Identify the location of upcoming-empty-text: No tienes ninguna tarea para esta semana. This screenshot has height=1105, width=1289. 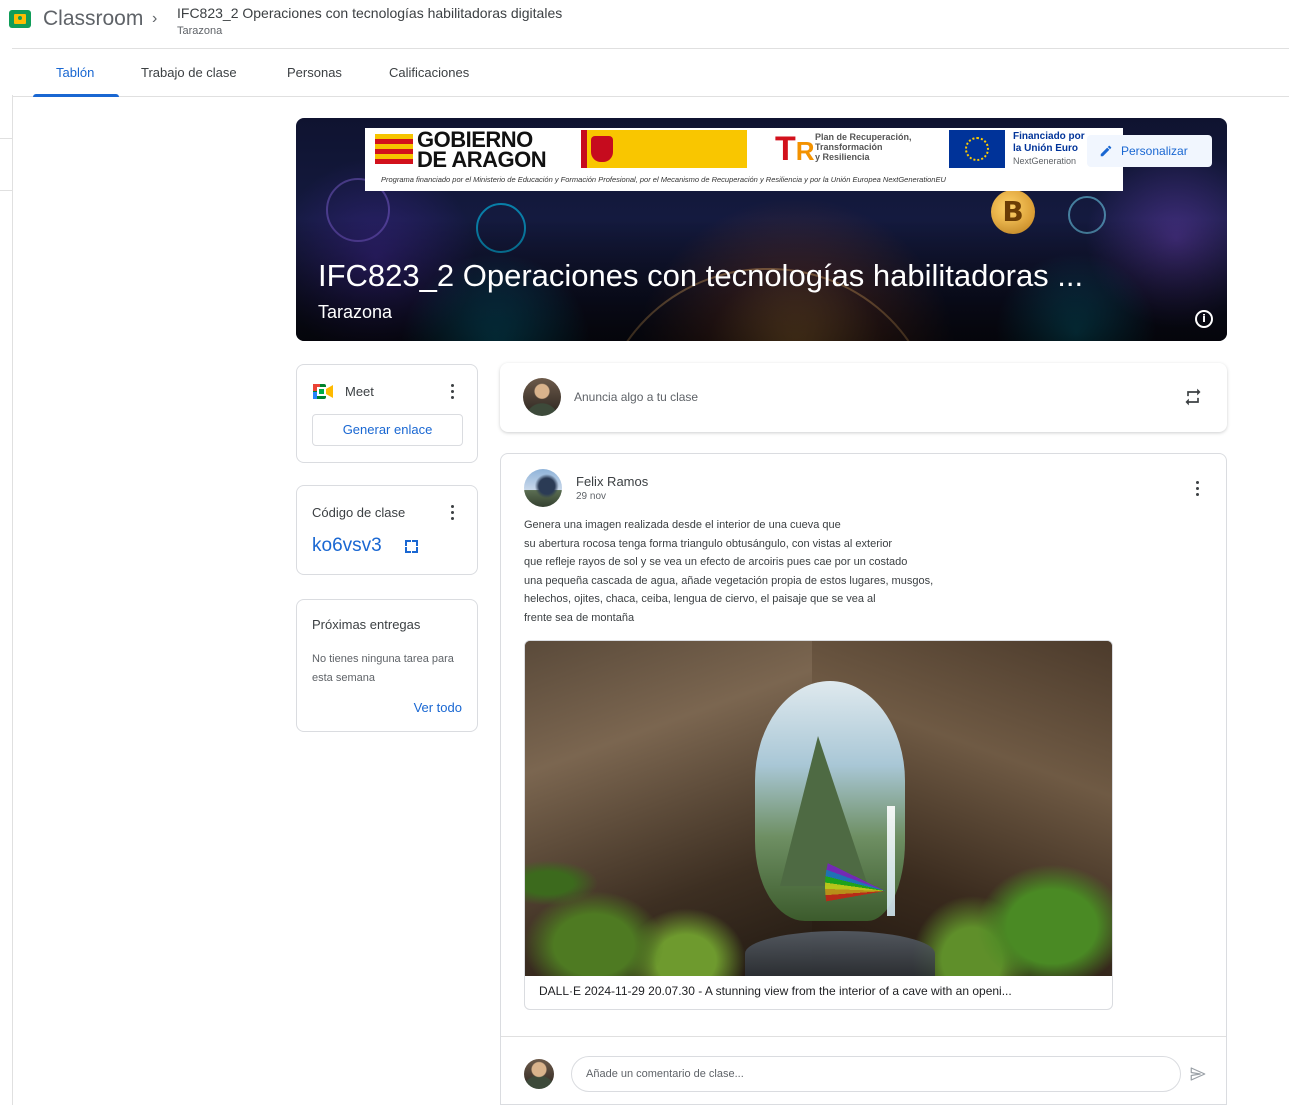
(383, 668).